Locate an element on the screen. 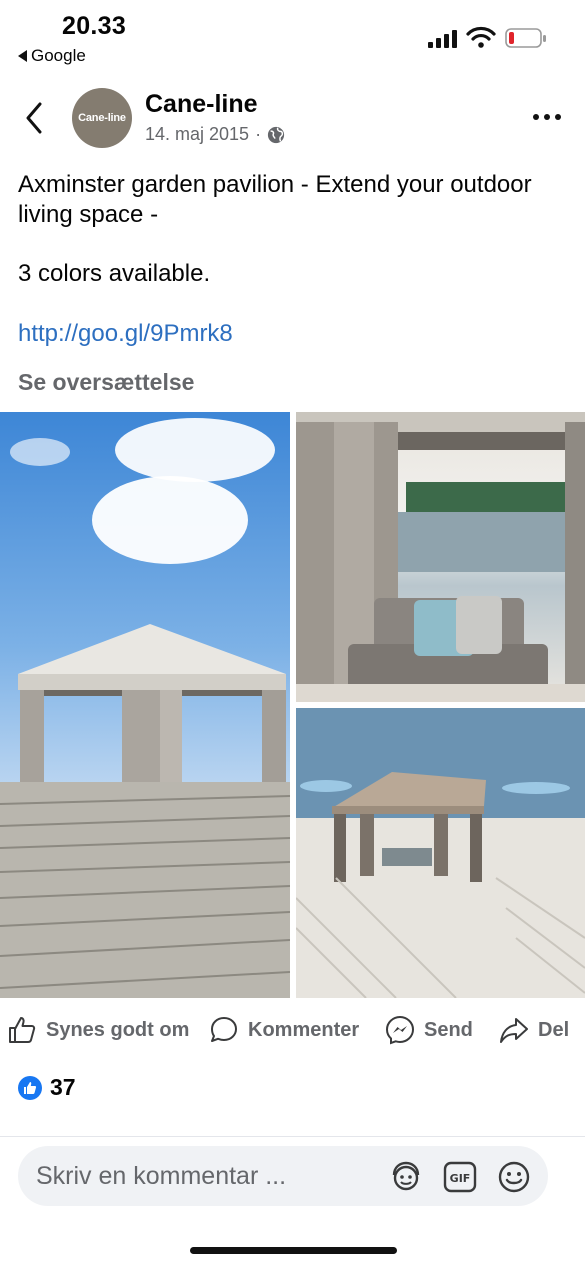 The image size is (585, 1266). like-count: 37 is located at coordinates (63, 1087).